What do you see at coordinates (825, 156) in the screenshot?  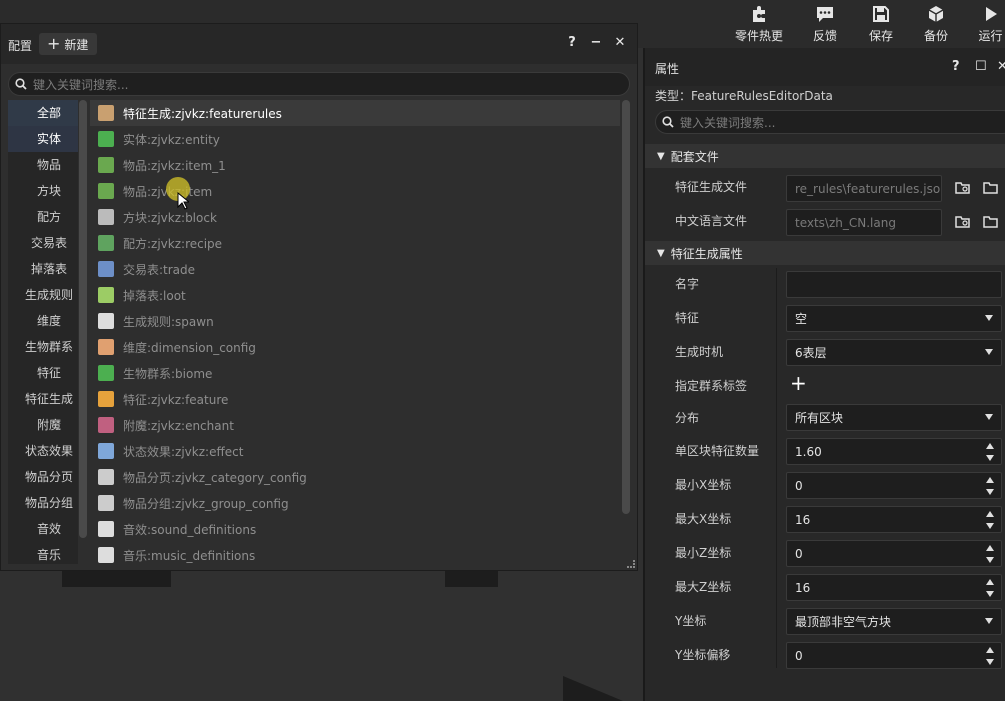 I see `section-files: ▼ 配套文件` at bounding box center [825, 156].